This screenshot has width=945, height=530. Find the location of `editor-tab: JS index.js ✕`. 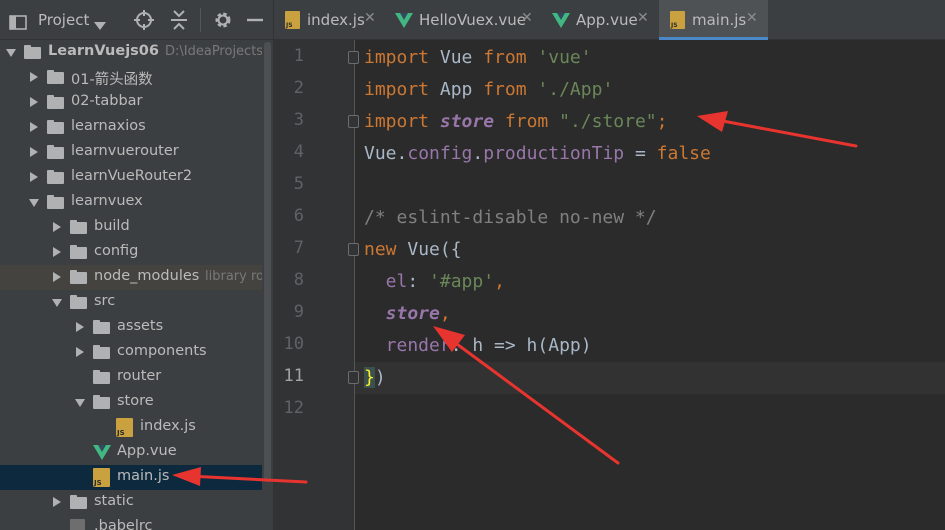

editor-tab: JS index.js ✕ is located at coordinates (330, 20).